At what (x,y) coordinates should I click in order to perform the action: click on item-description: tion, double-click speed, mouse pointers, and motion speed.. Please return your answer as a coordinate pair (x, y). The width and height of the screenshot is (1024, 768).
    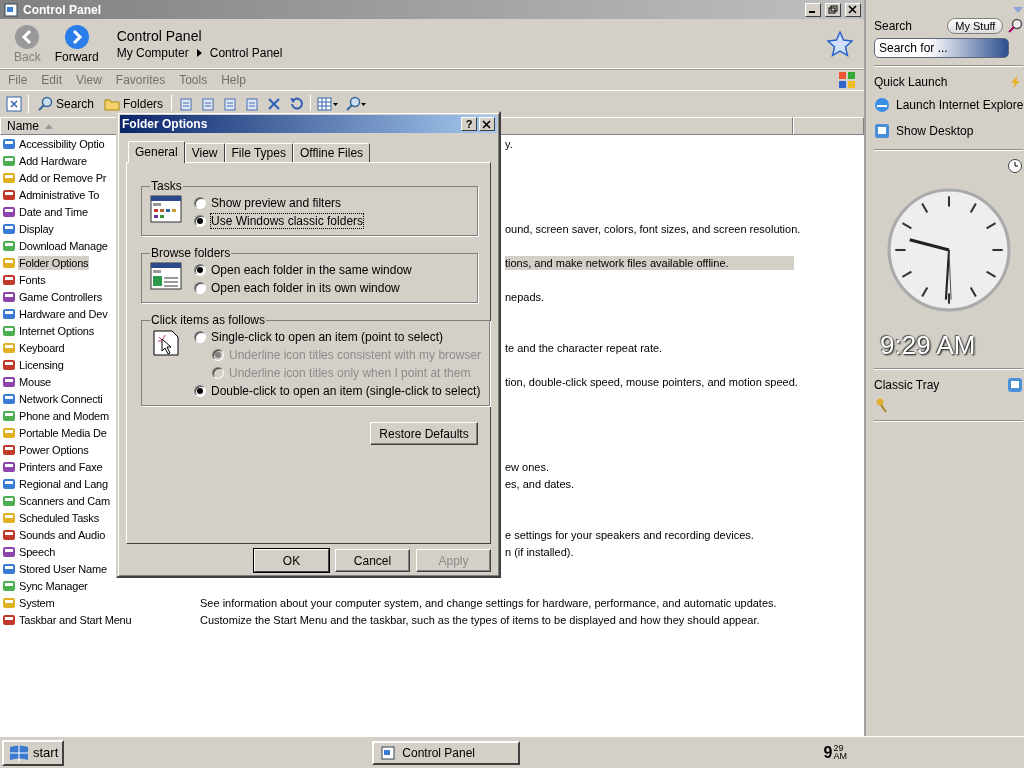
    Looking at the image, I should click on (651, 381).